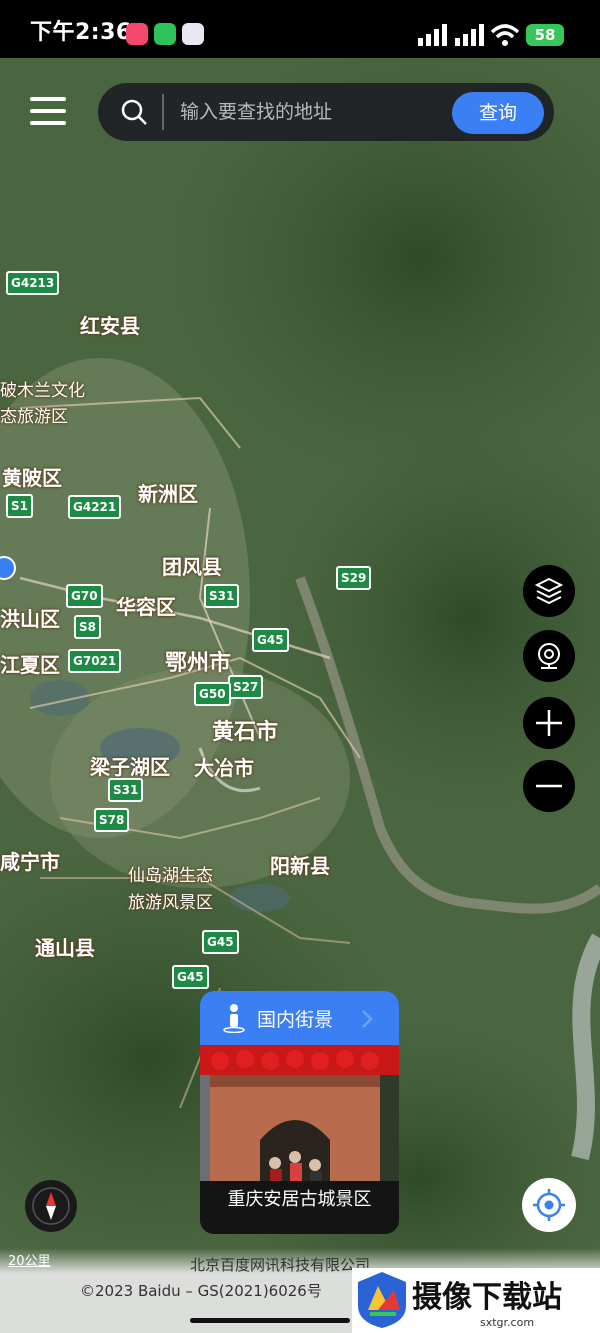  Describe the element at coordinates (367, 1019) in the screenshot. I see `chevron-right-icon` at that location.